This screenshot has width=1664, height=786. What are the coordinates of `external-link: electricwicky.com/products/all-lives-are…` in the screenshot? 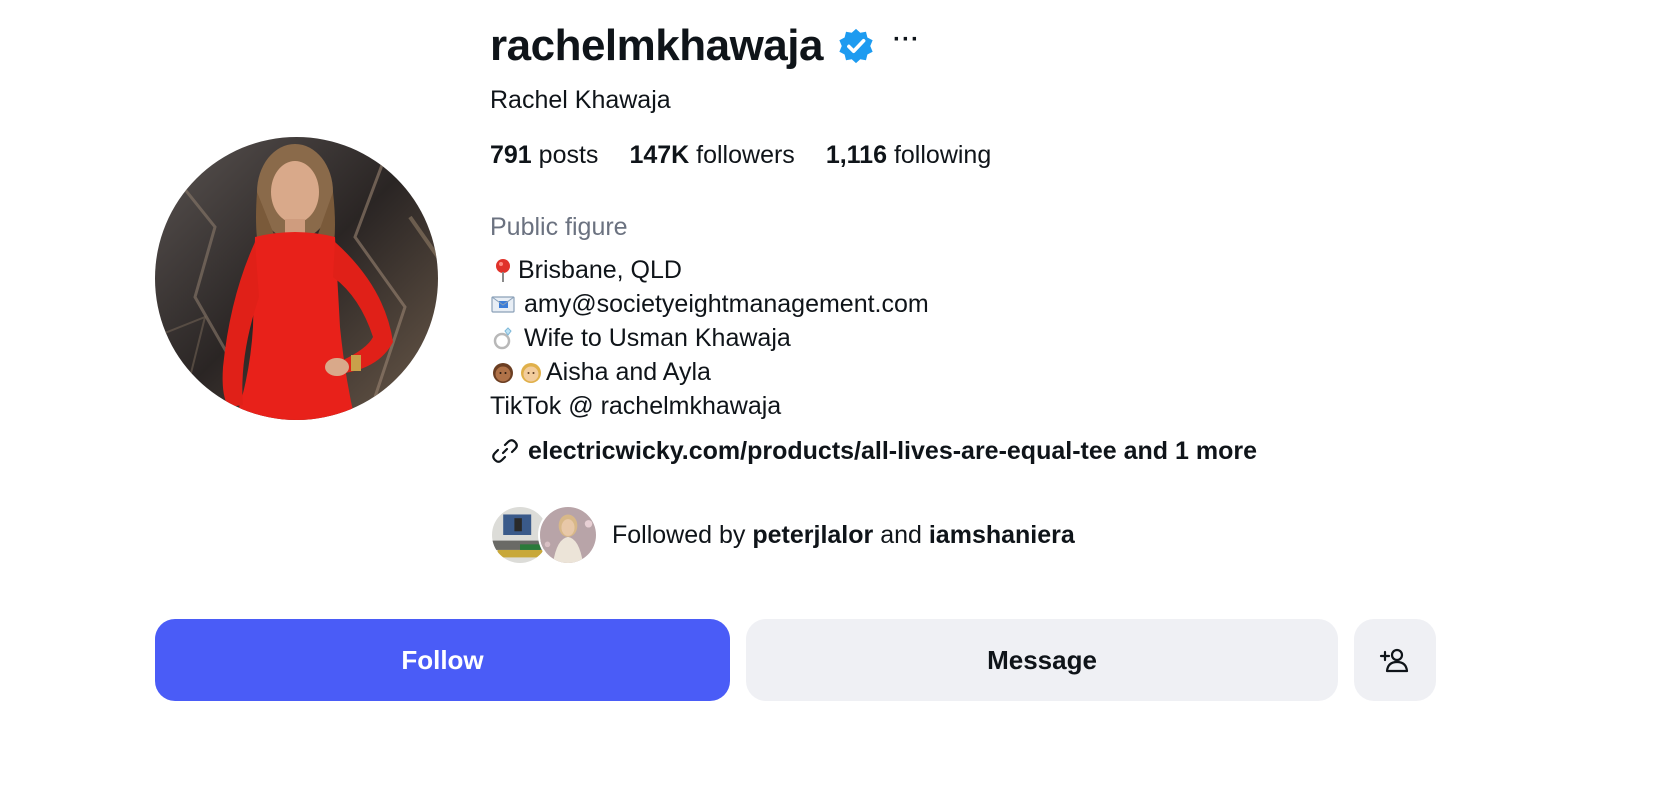 It's located at (873, 451).